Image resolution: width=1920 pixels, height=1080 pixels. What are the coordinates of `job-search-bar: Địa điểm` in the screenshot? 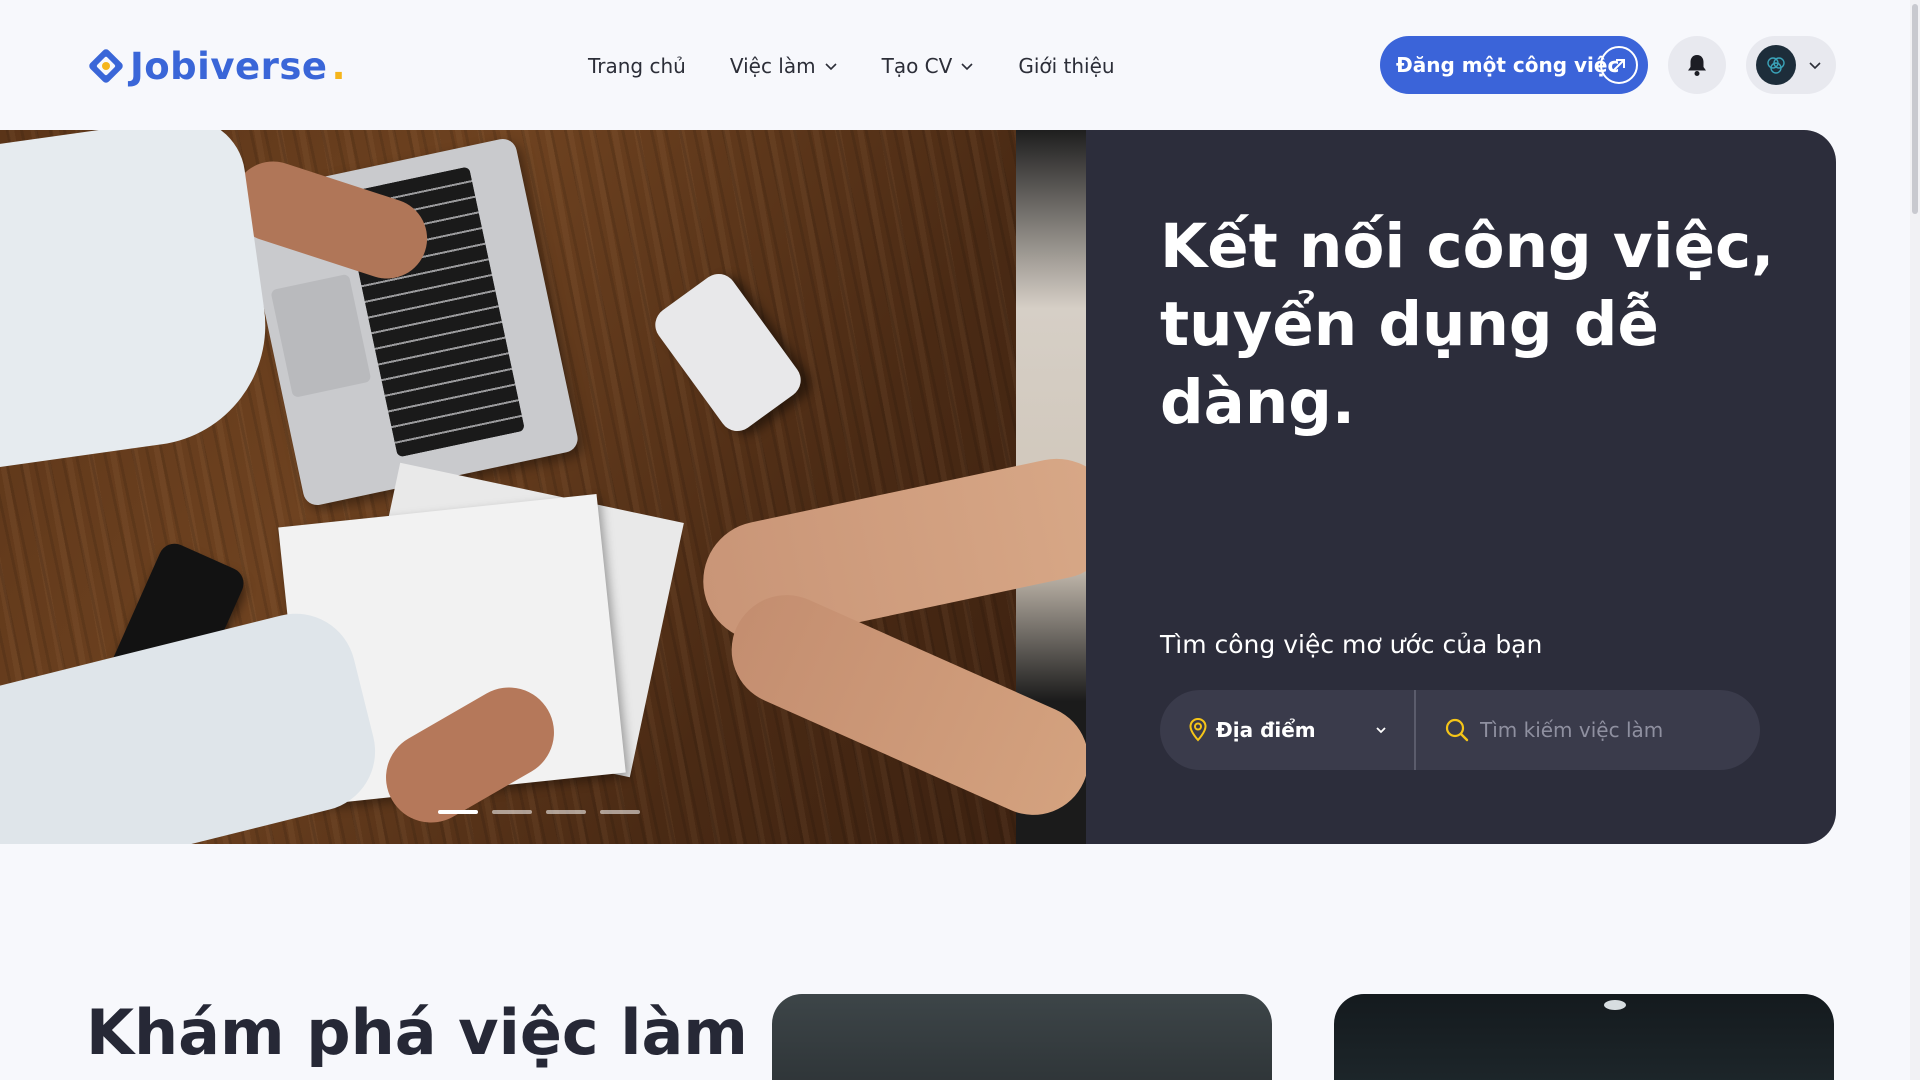 It's located at (1460, 730).